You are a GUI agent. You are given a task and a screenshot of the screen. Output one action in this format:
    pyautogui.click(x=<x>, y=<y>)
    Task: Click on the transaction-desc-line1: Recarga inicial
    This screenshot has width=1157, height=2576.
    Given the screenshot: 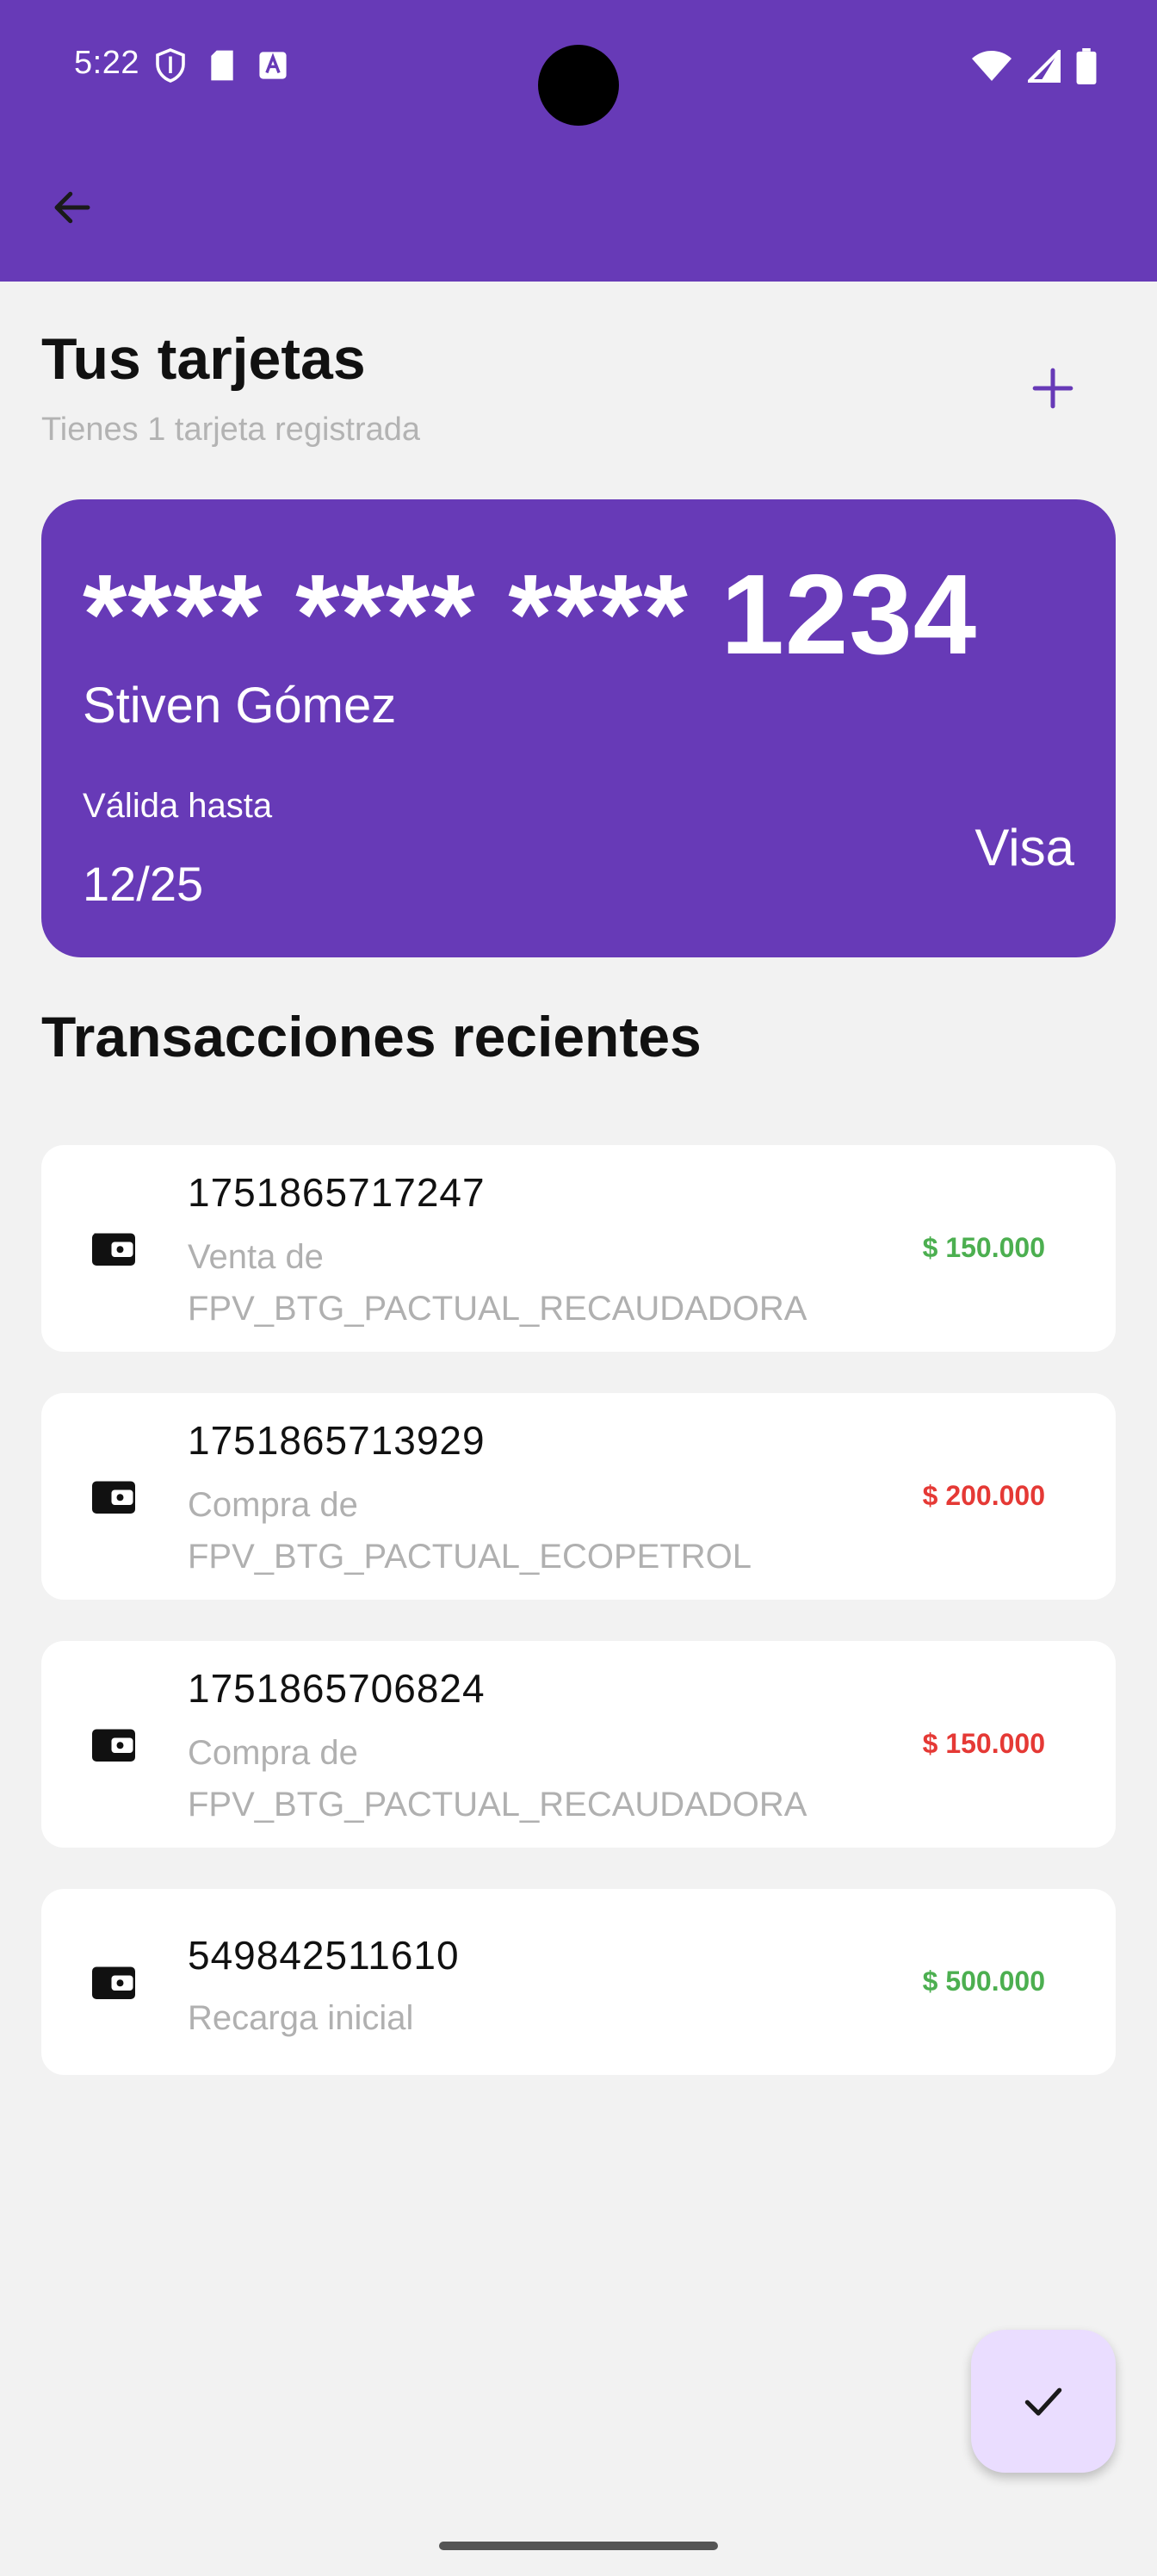 What is the action you would take?
    pyautogui.click(x=301, y=2018)
    